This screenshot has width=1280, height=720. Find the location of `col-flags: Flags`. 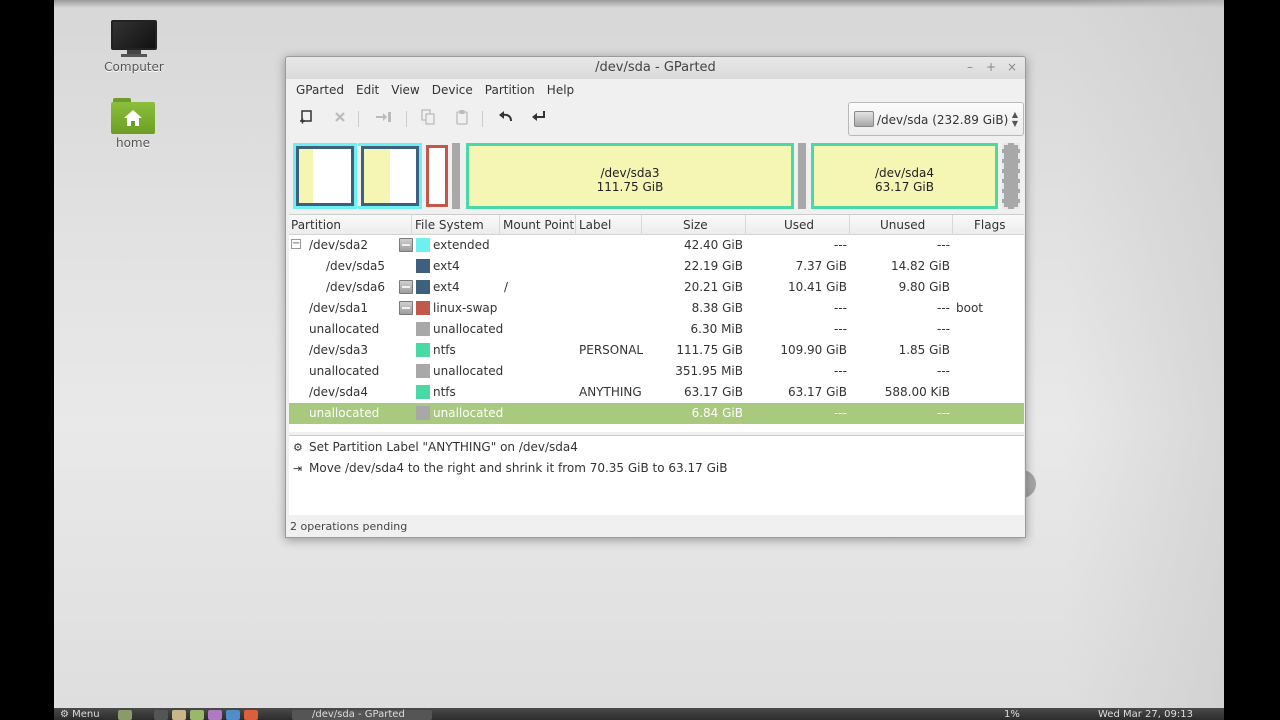

col-flags: Flags is located at coordinates (989, 225).